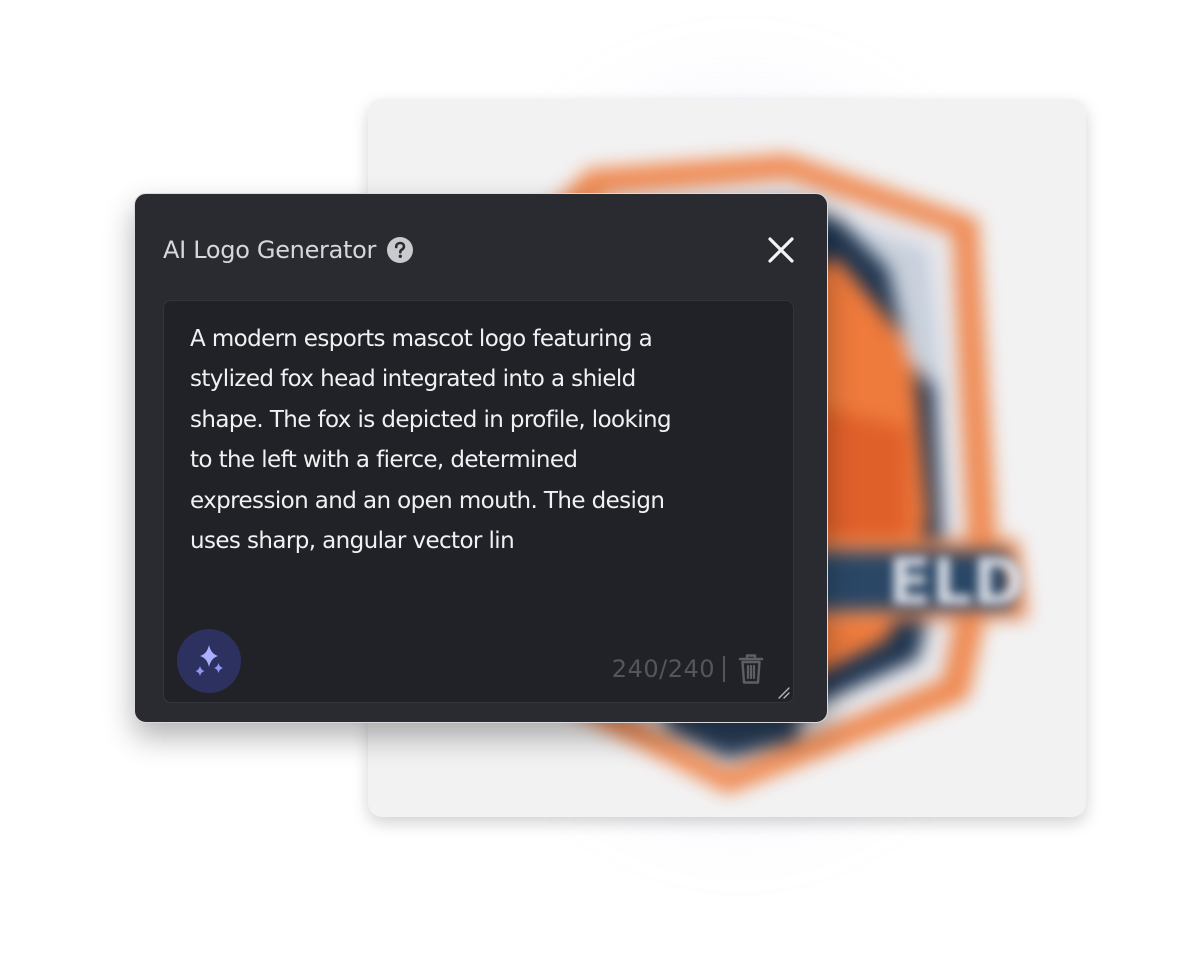 The height and width of the screenshot is (960, 1200). I want to click on dialog-header: AI Logo Generator, so click(288, 250).